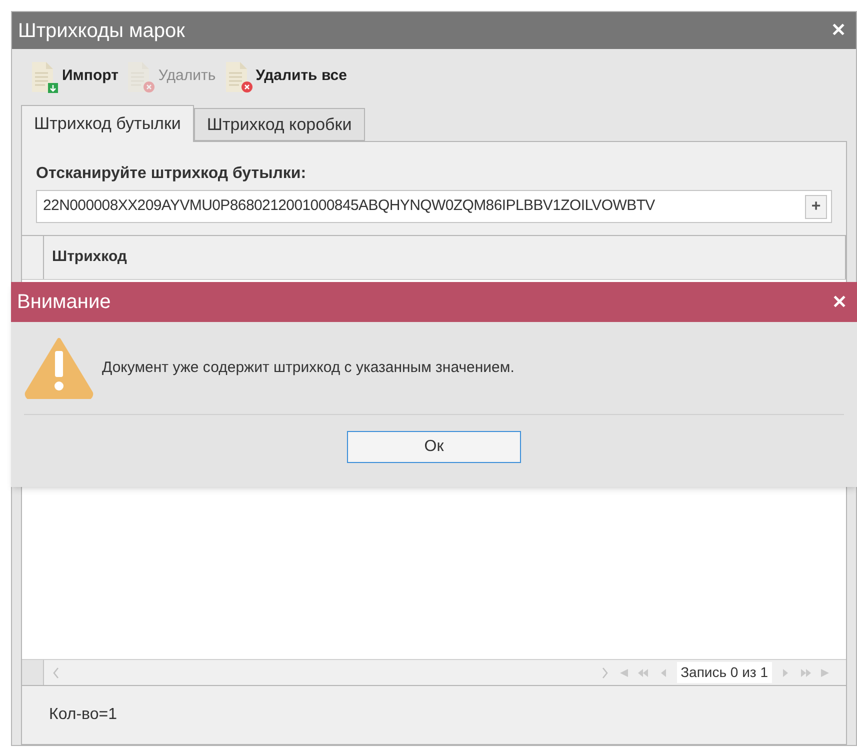 The image size is (857, 751). What do you see at coordinates (839, 302) in the screenshot?
I see `dialog-close-button: ✕` at bounding box center [839, 302].